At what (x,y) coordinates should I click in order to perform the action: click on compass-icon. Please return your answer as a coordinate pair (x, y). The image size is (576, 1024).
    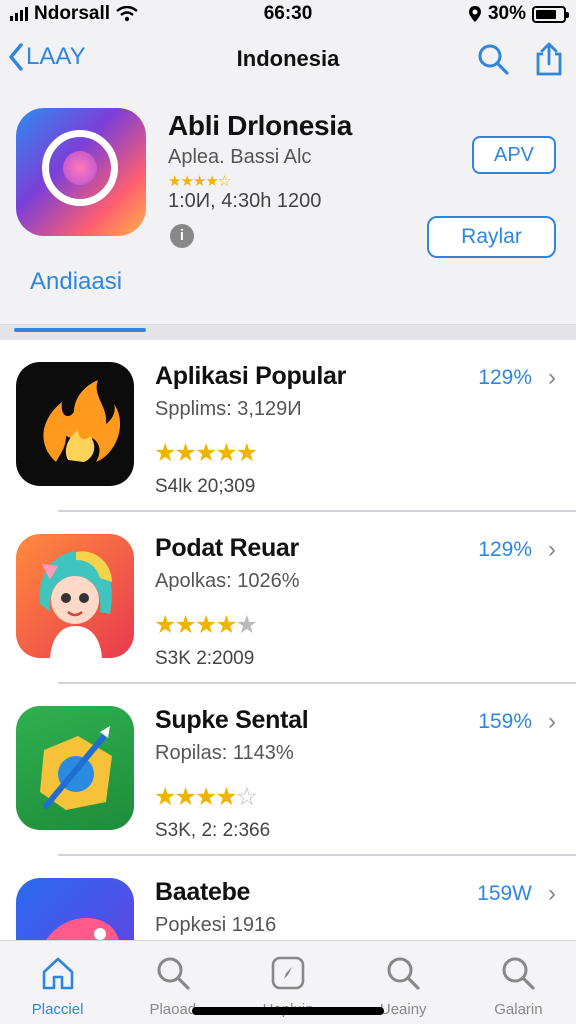
    Looking at the image, I should click on (288, 973).